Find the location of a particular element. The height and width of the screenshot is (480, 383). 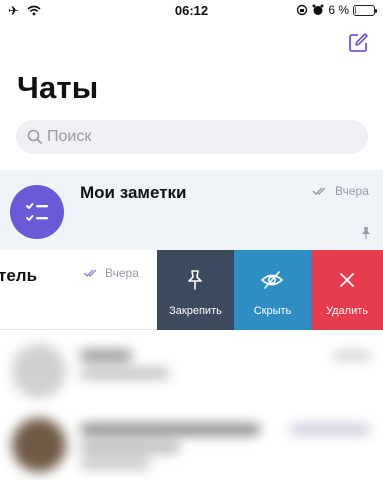

status-bar: ✈ 06:12 6 % is located at coordinates (191, 11).